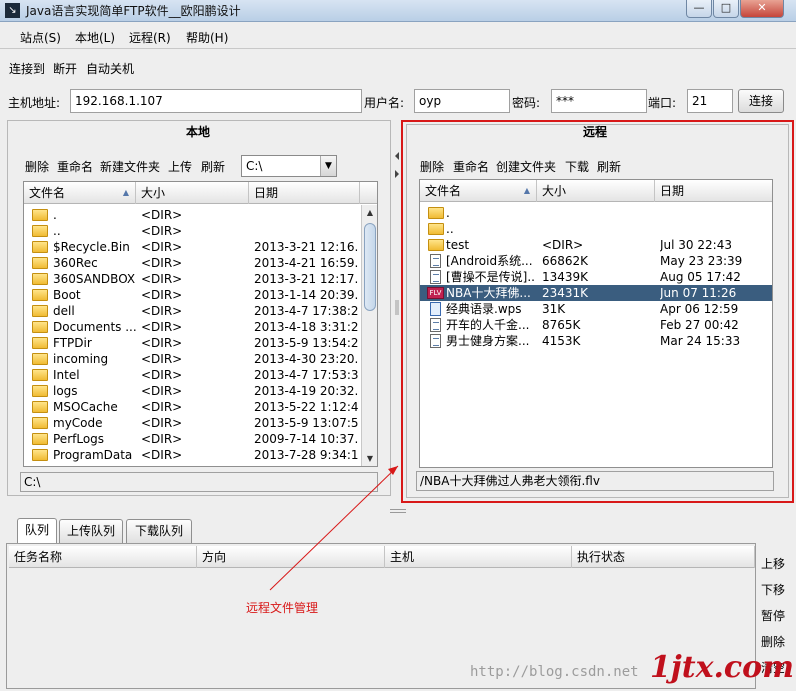  What do you see at coordinates (12, 10) in the screenshot?
I see `app-icon: ↘` at bounding box center [12, 10].